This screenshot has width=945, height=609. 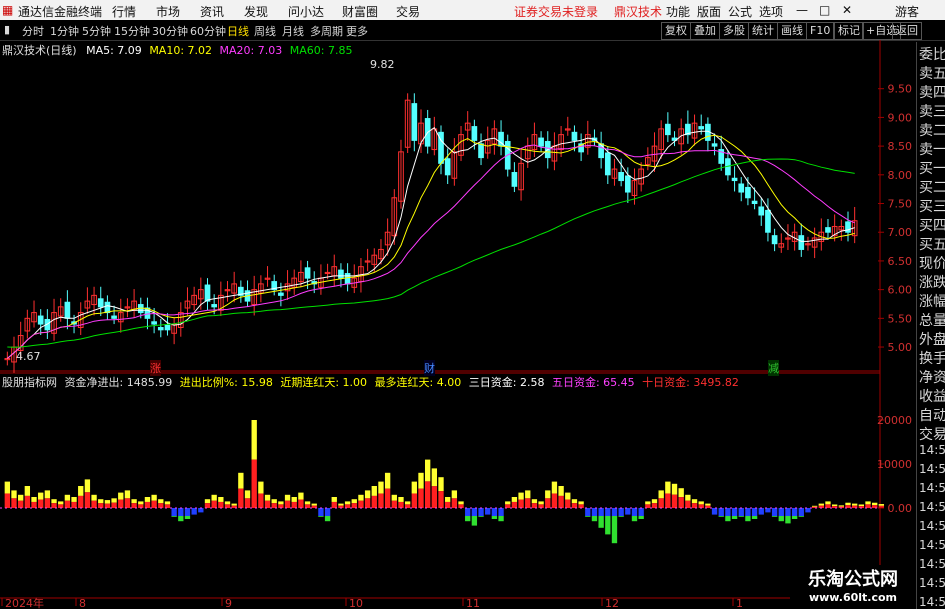 What do you see at coordinates (773, 368) in the screenshot?
I see `event-marker-jian: 减` at bounding box center [773, 368].